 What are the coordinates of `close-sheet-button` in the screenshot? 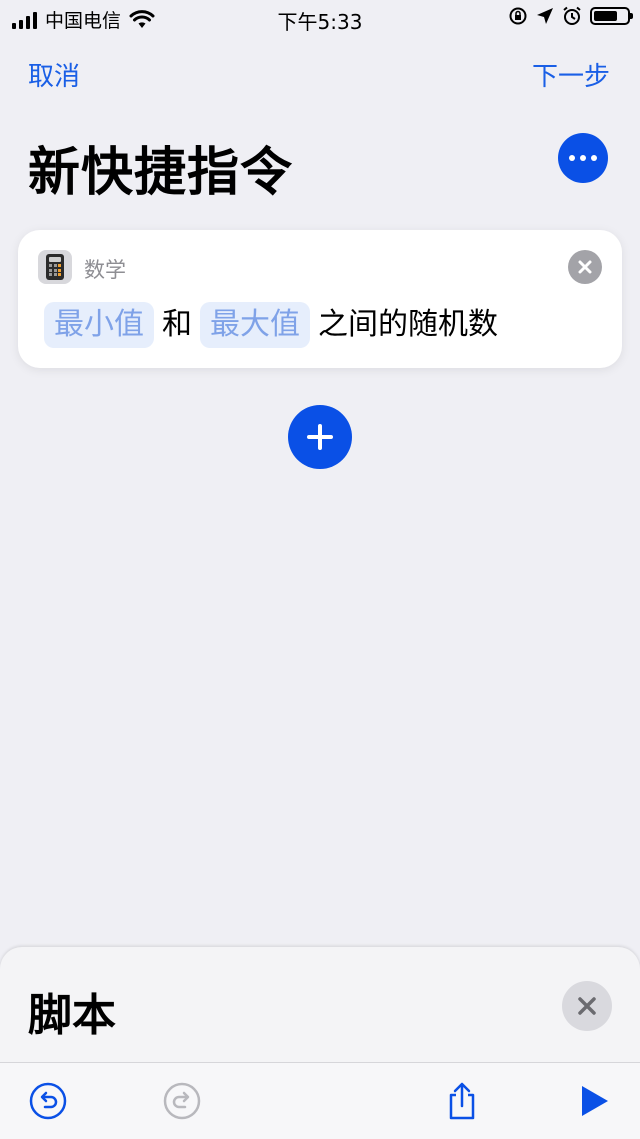 It's located at (587, 1006).